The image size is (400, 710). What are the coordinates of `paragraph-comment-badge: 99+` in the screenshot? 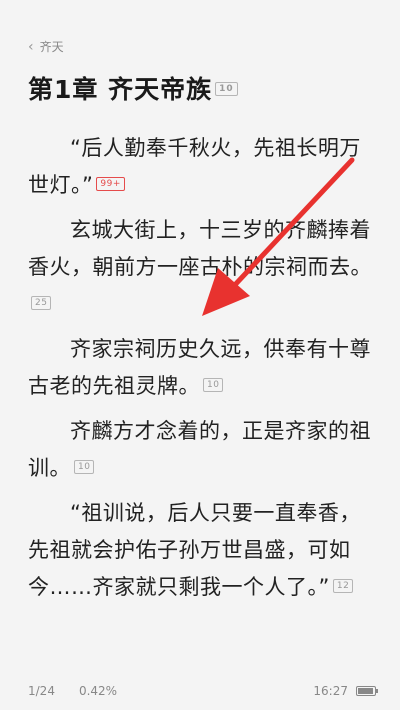 It's located at (110, 184).